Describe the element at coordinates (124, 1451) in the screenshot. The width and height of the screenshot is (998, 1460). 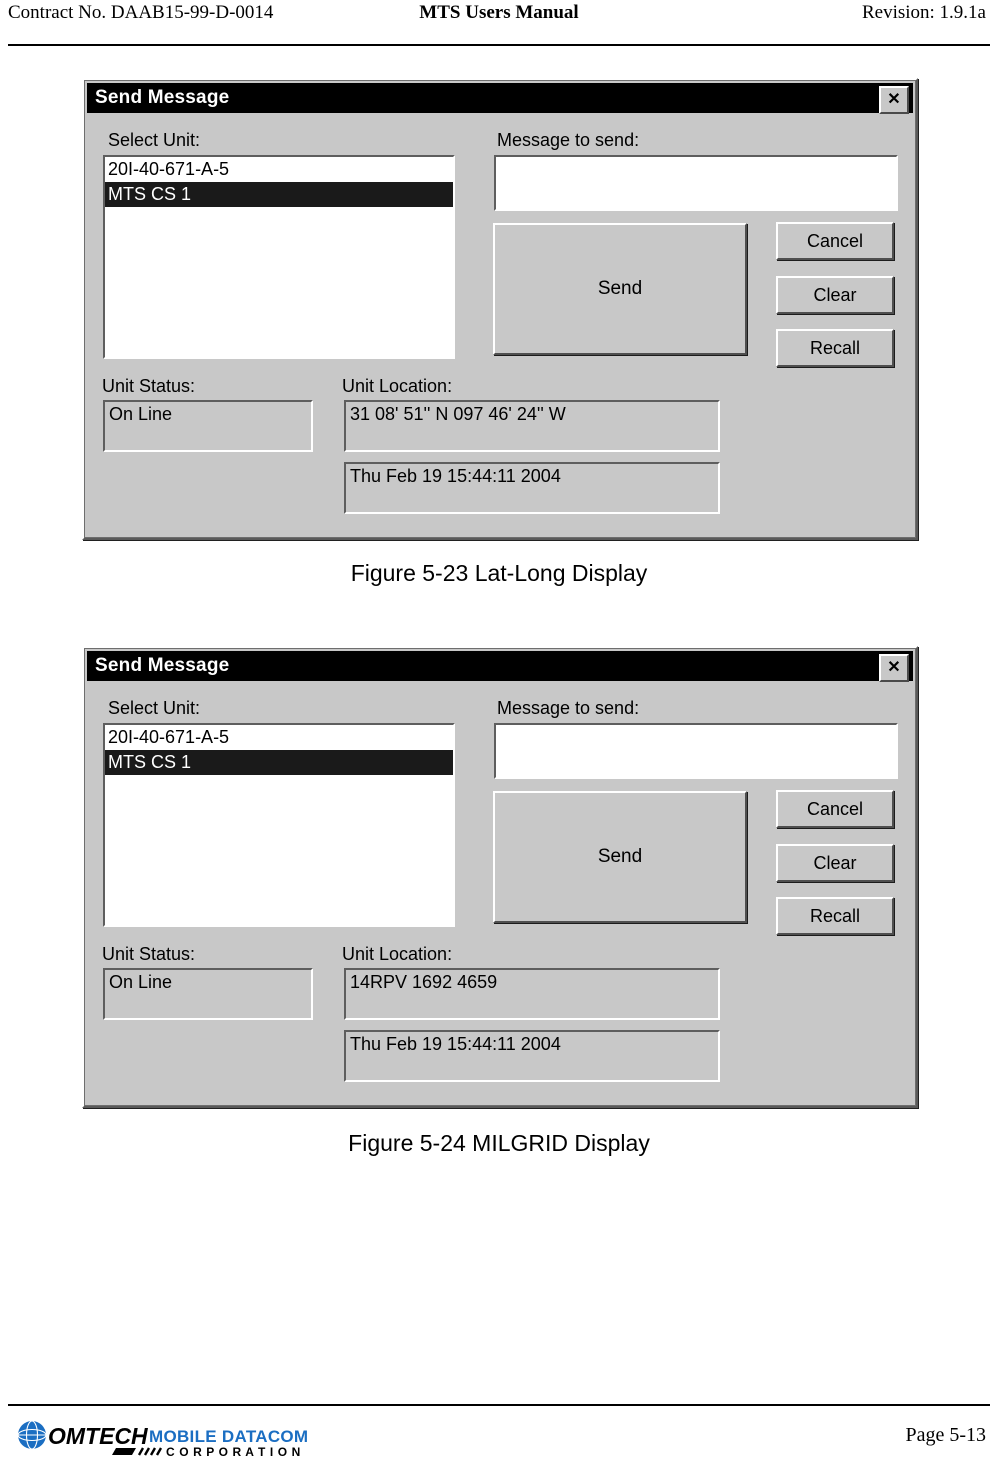
I see `logo-bar` at that location.